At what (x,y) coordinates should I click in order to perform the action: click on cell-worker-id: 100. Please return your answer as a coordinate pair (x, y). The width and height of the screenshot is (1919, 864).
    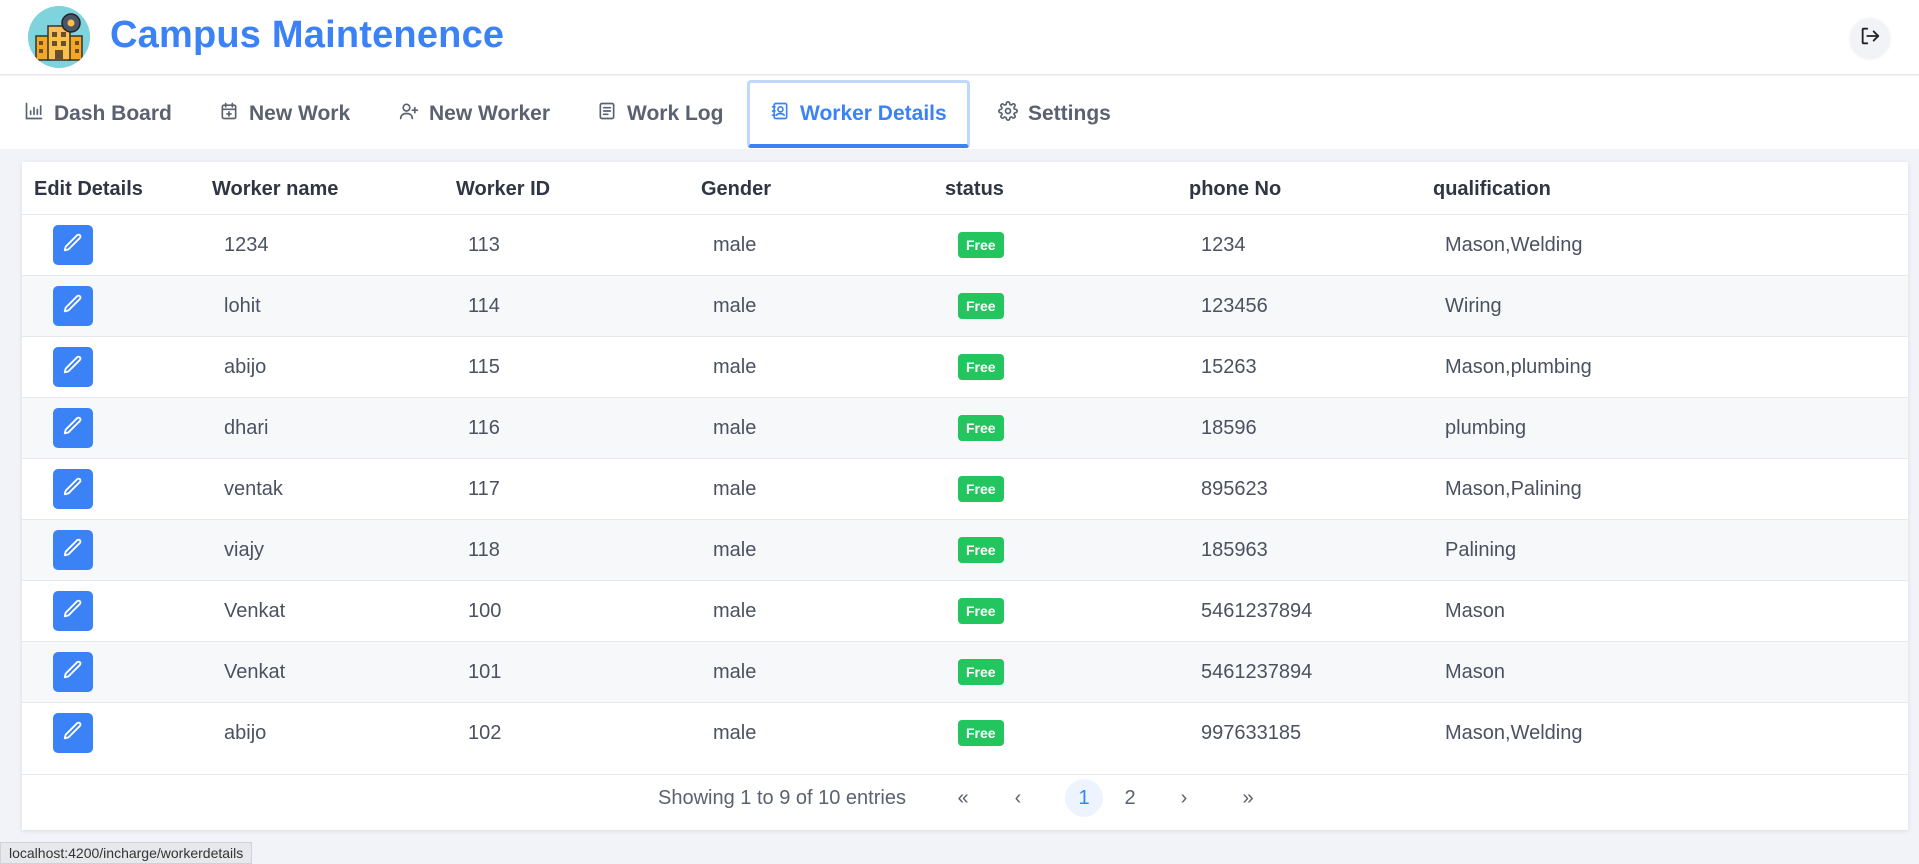
    Looking at the image, I should click on (485, 611).